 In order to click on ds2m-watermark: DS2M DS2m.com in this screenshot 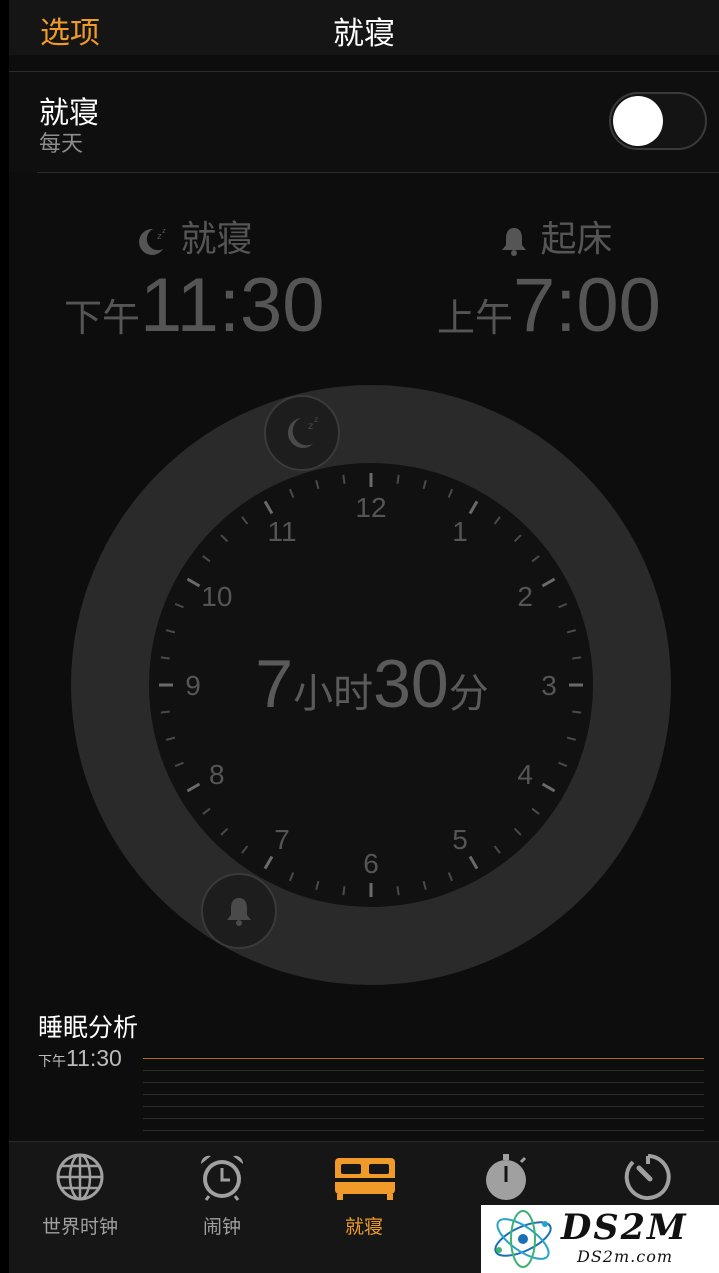, I will do `click(600, 1239)`.